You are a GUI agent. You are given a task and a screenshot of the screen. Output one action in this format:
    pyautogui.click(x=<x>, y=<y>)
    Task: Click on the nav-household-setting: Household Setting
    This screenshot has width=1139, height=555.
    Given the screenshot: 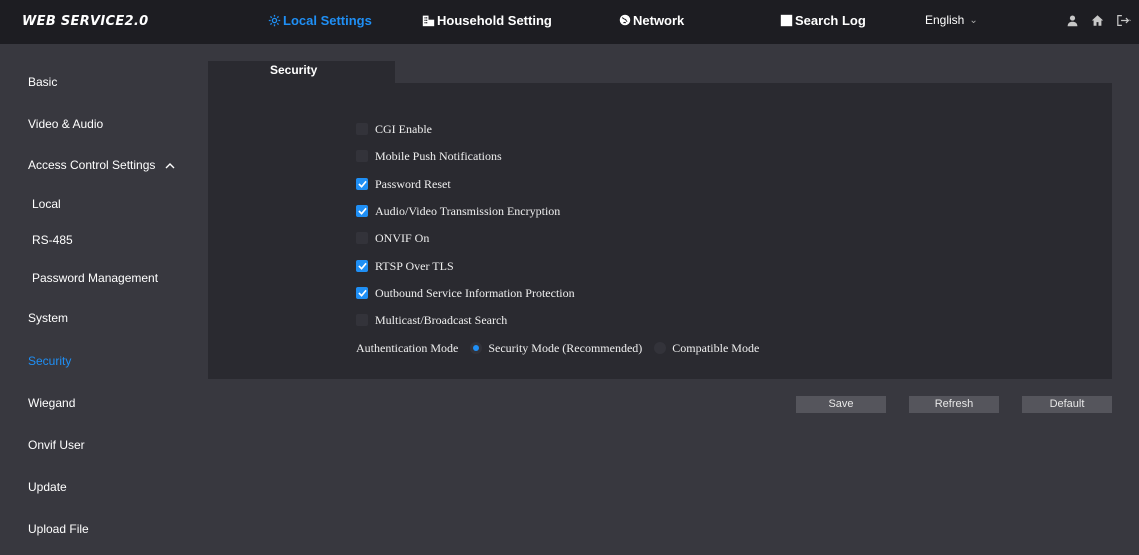 What is the action you would take?
    pyautogui.click(x=487, y=21)
    